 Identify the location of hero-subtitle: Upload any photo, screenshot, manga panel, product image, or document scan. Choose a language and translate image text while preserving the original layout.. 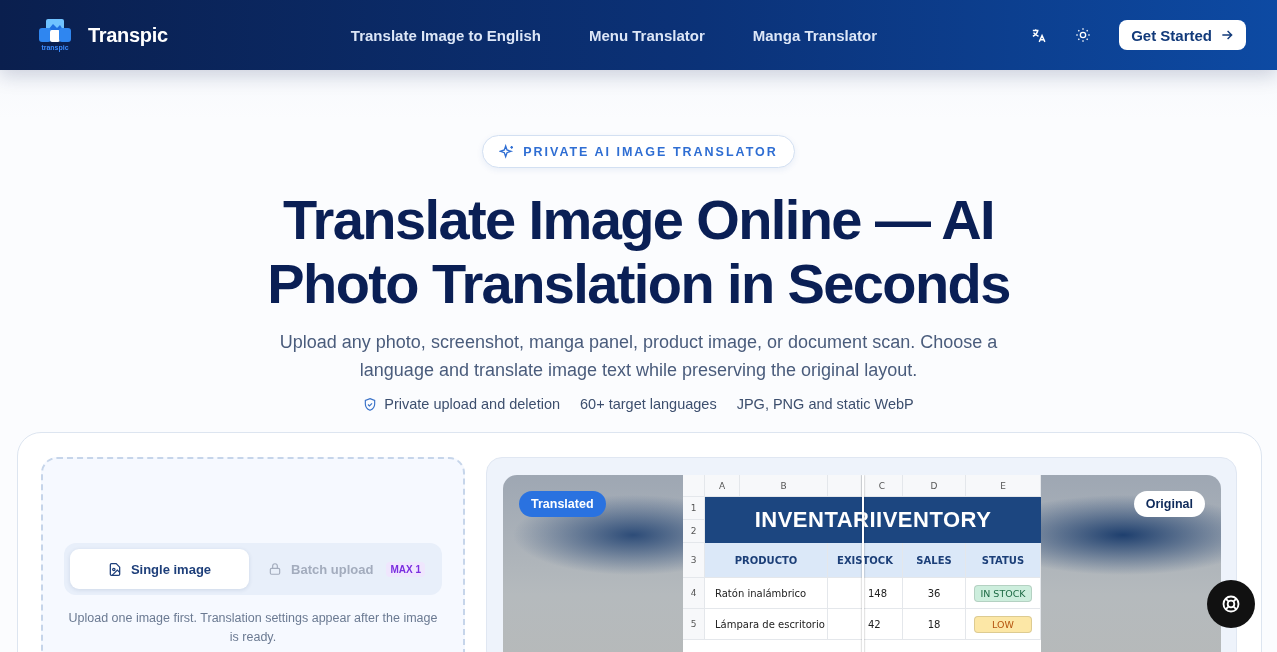
(638, 356).